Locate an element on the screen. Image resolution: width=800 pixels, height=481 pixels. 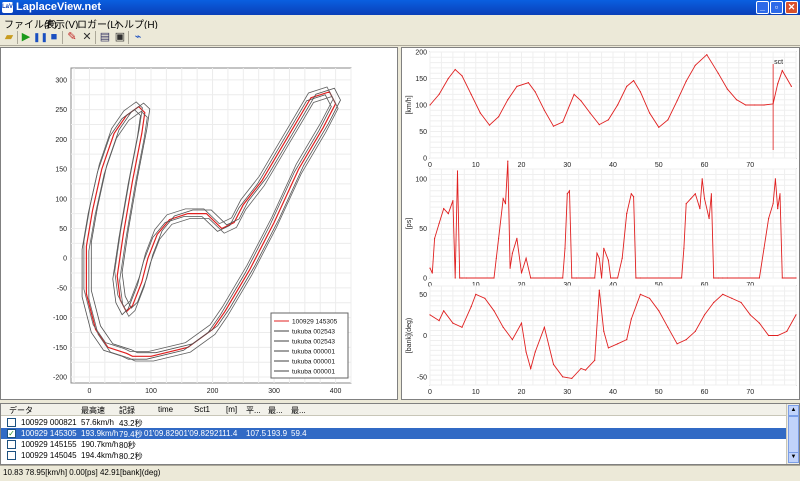
map-y-tick-label: 50 is located at coordinates (63, 229).